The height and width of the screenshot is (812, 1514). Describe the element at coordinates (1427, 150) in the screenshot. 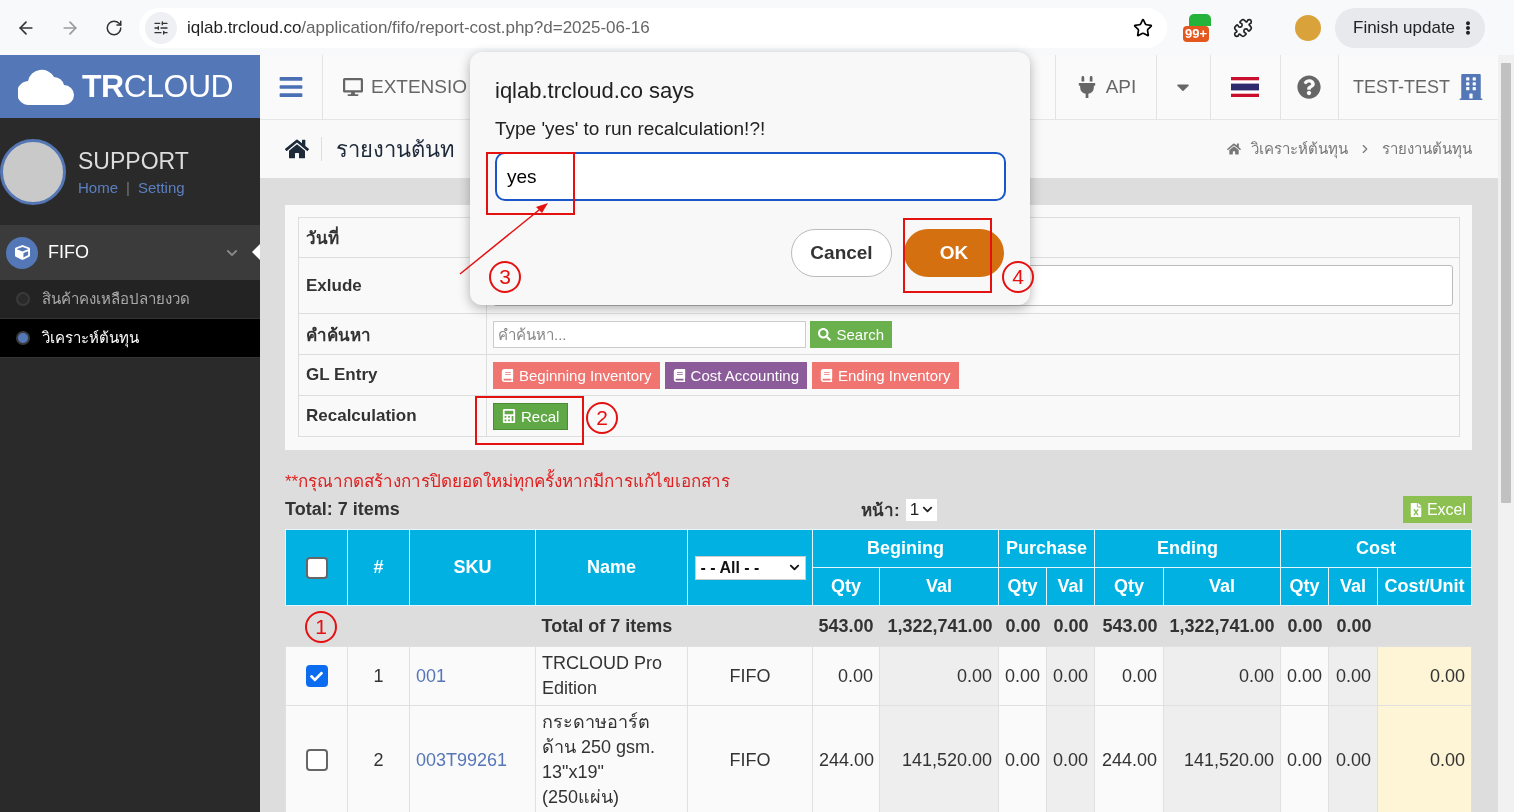

I see `breadcrumb-current: รายงานต้นทุน` at that location.